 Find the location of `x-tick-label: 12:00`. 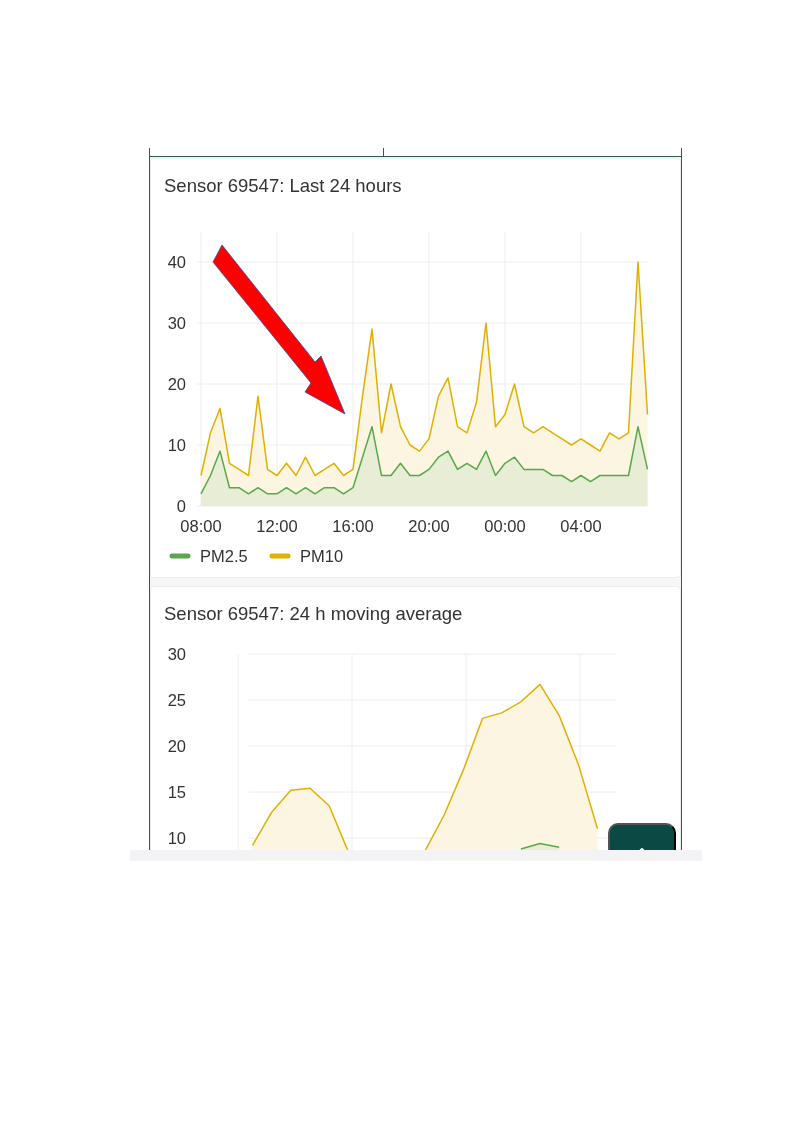

x-tick-label: 12:00 is located at coordinates (277, 526).